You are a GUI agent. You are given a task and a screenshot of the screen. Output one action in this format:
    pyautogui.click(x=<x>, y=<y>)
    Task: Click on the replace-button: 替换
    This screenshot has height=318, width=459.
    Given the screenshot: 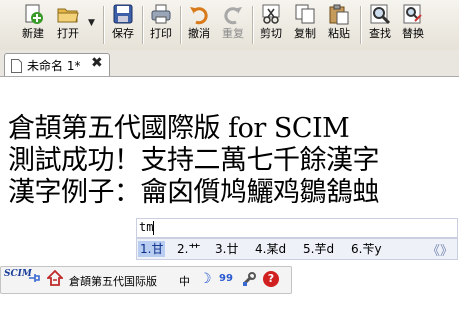 What is the action you would take?
    pyautogui.click(x=413, y=25)
    